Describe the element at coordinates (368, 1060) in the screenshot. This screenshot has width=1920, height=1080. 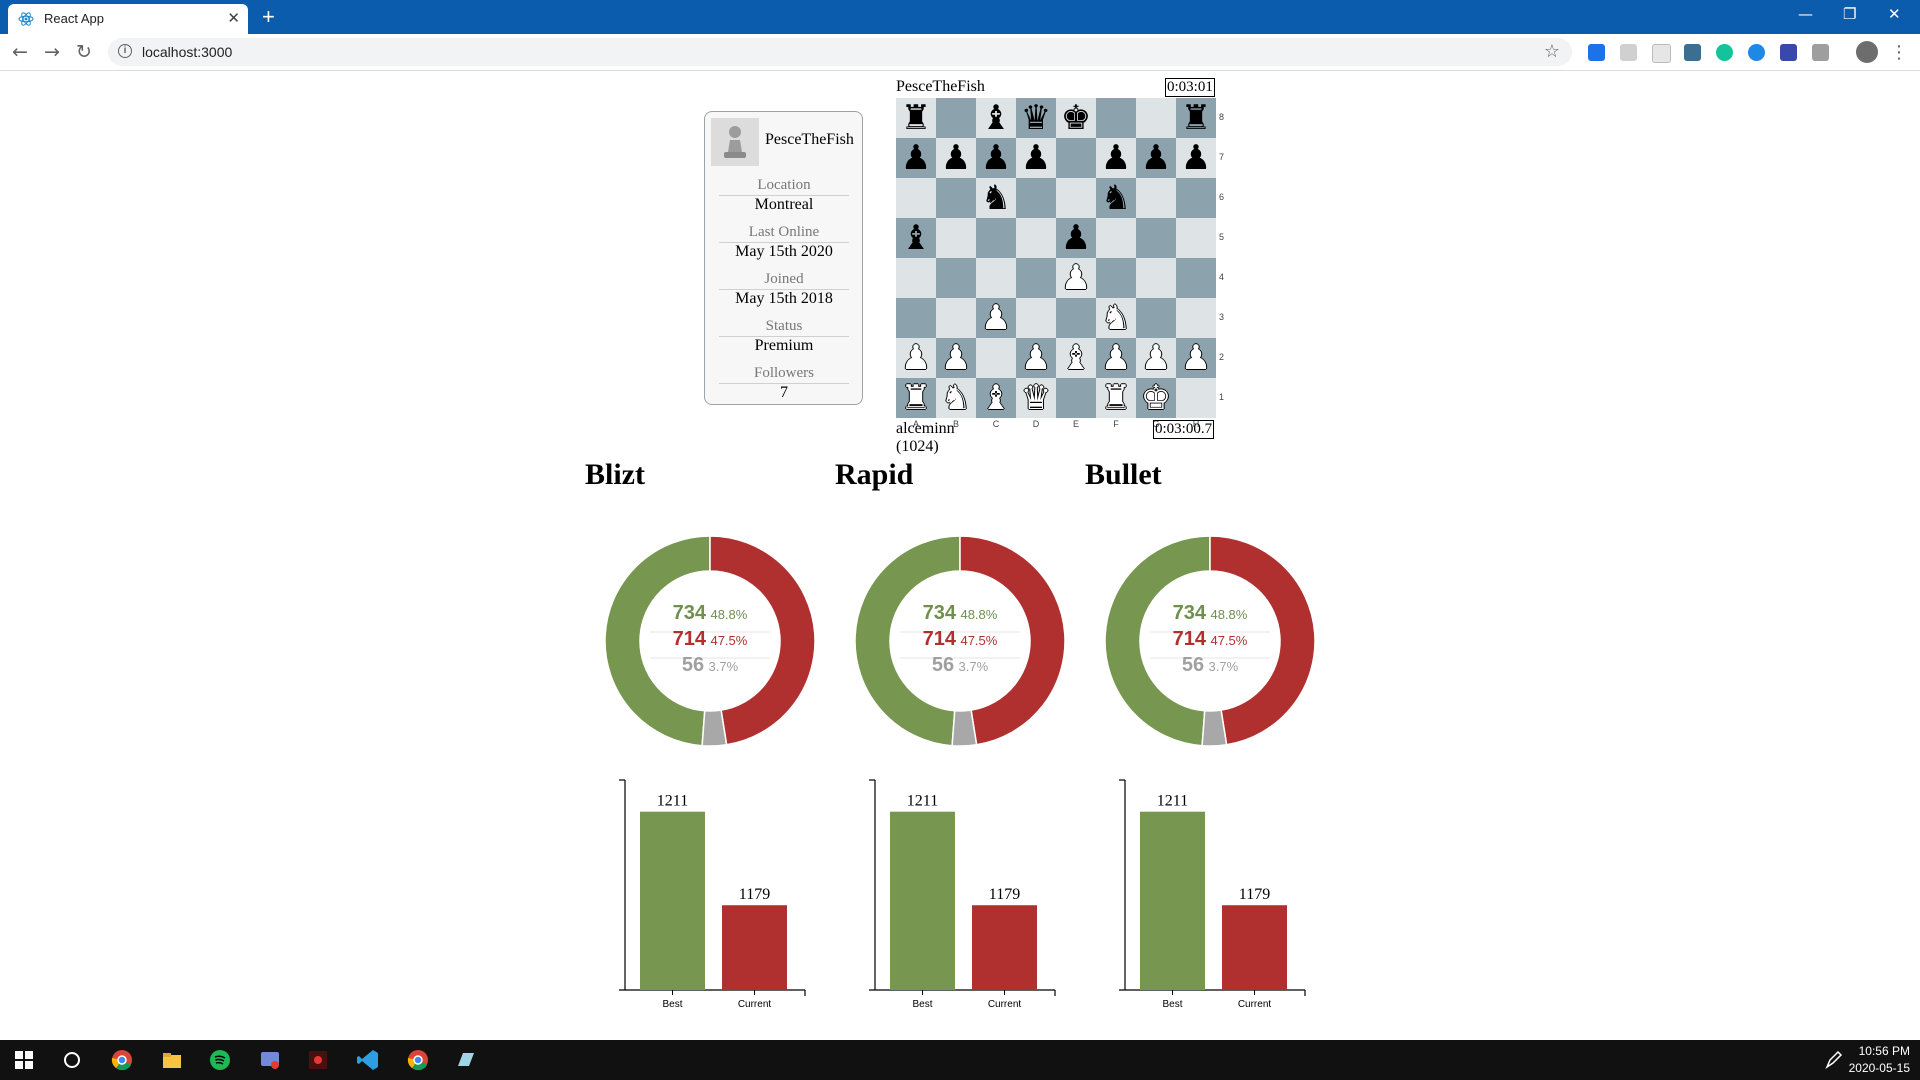
I see `vscode-icon` at that location.